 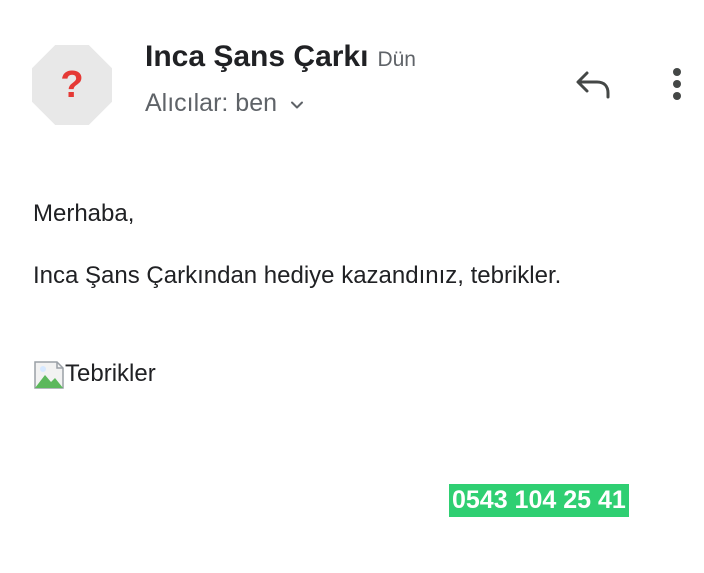 I want to click on sender-name: Inca Şans Çarkı, so click(x=256, y=57).